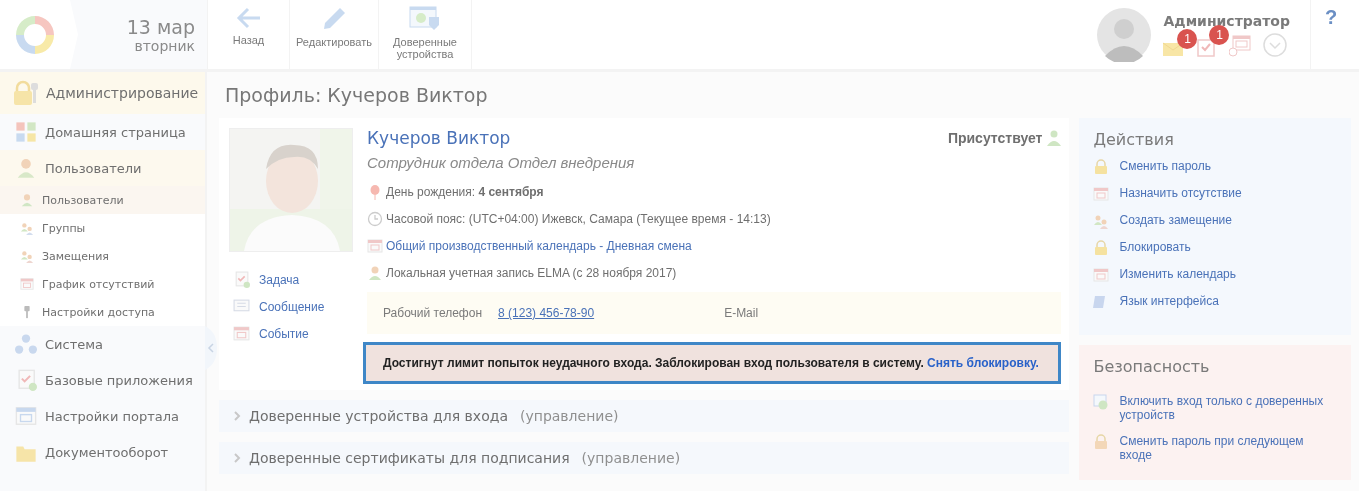 This screenshot has width=1359, height=491. I want to click on sidebar-item: Пользователи, so click(102, 168).